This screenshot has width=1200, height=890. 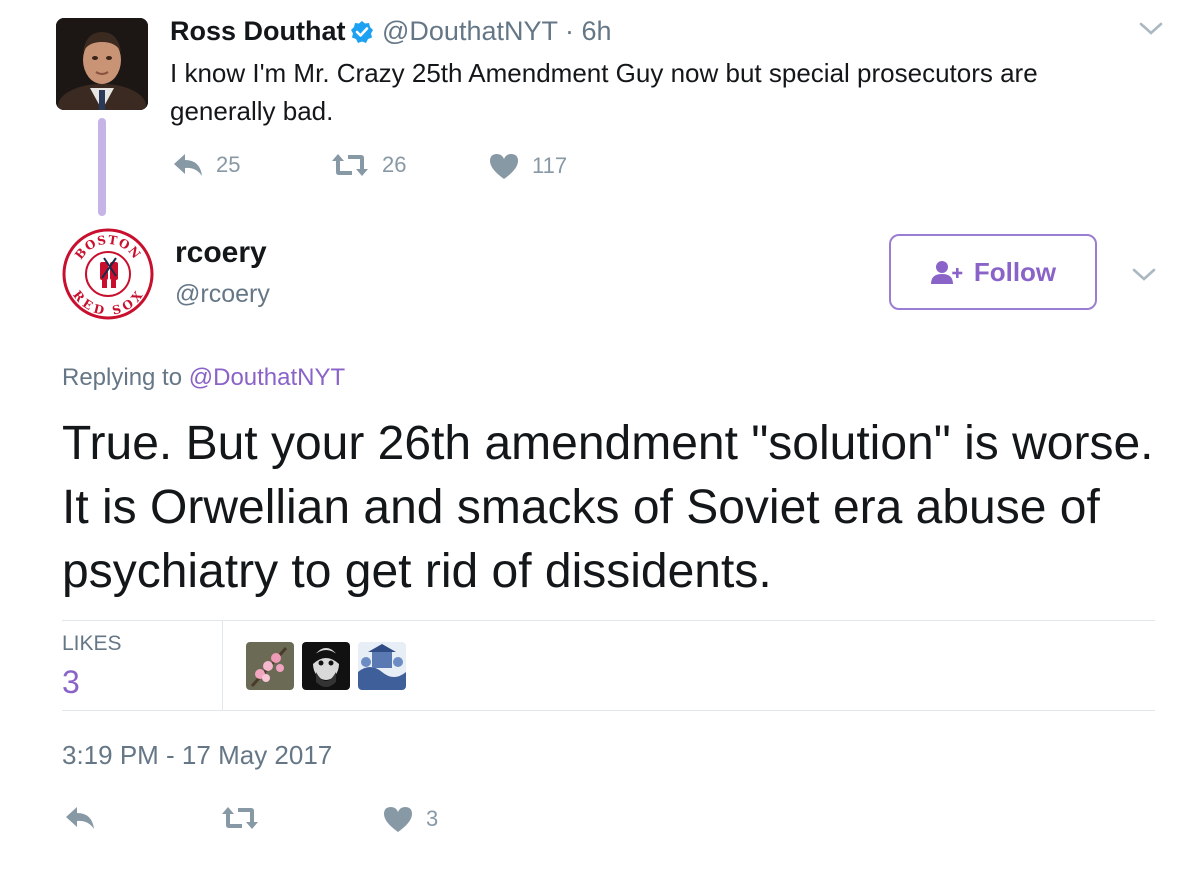 I want to click on verified-badge-icon, so click(x=362, y=32).